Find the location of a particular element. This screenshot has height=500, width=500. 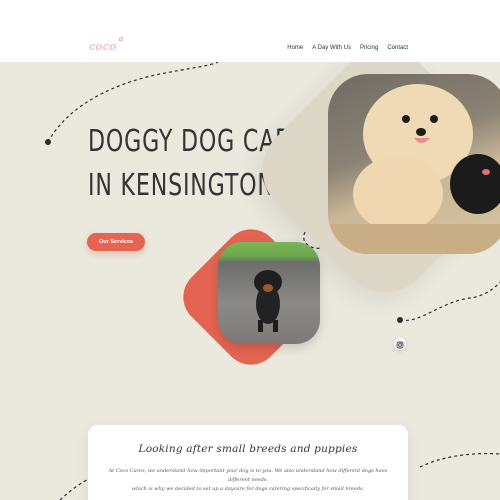

main-nav: Home A Day With Us Pricing Contact is located at coordinates (343, 48).